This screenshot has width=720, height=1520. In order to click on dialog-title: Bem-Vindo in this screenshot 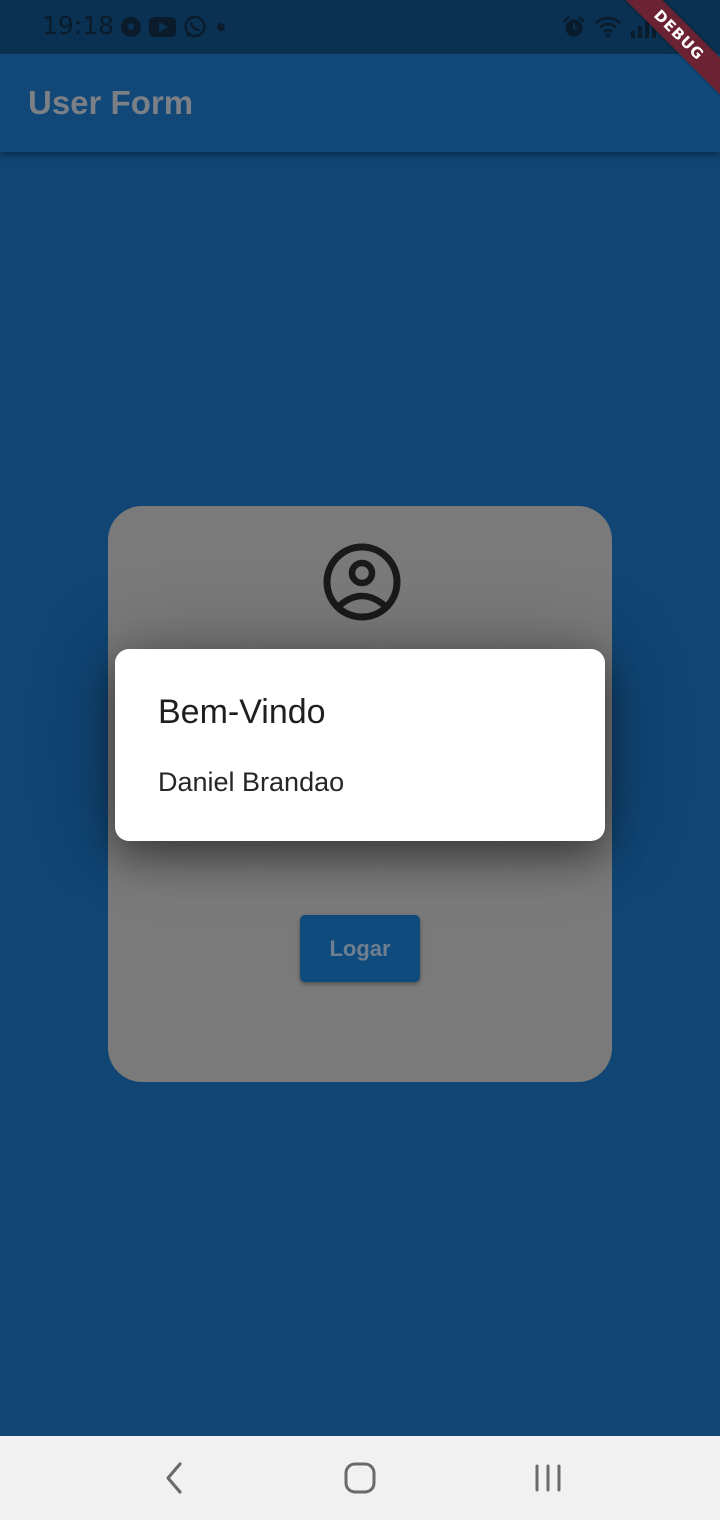, I will do `click(242, 712)`.